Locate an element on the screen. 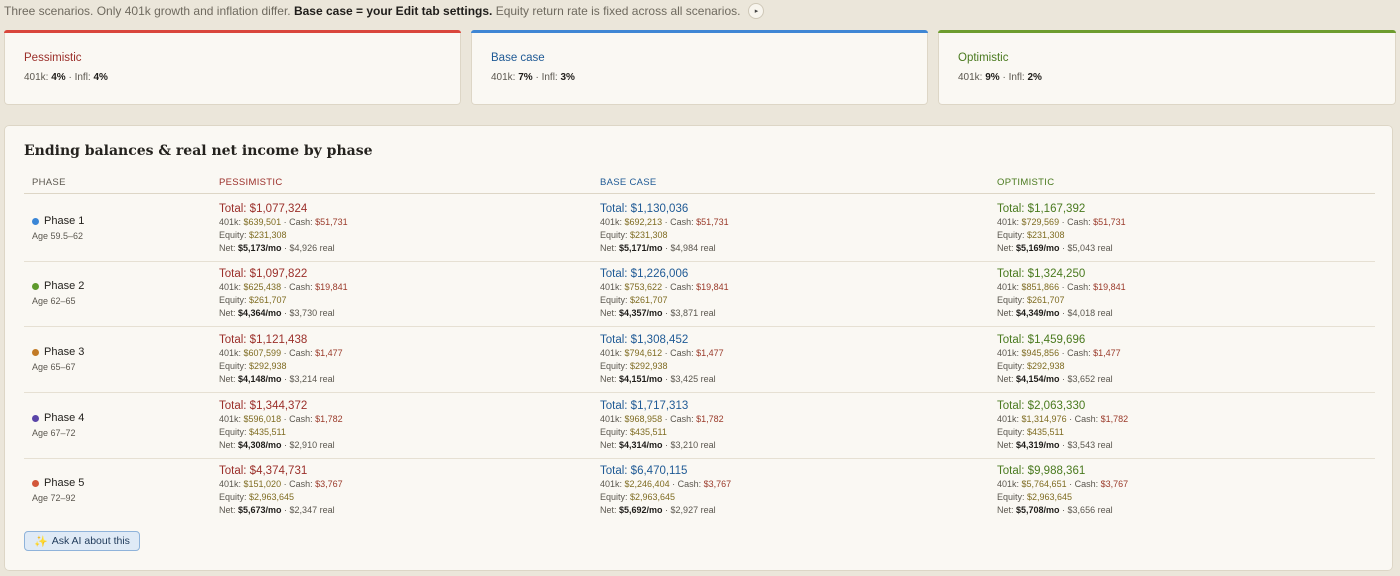 The height and width of the screenshot is (576, 1400). total-value: Total: $2,063,330 is located at coordinates (1041, 406).